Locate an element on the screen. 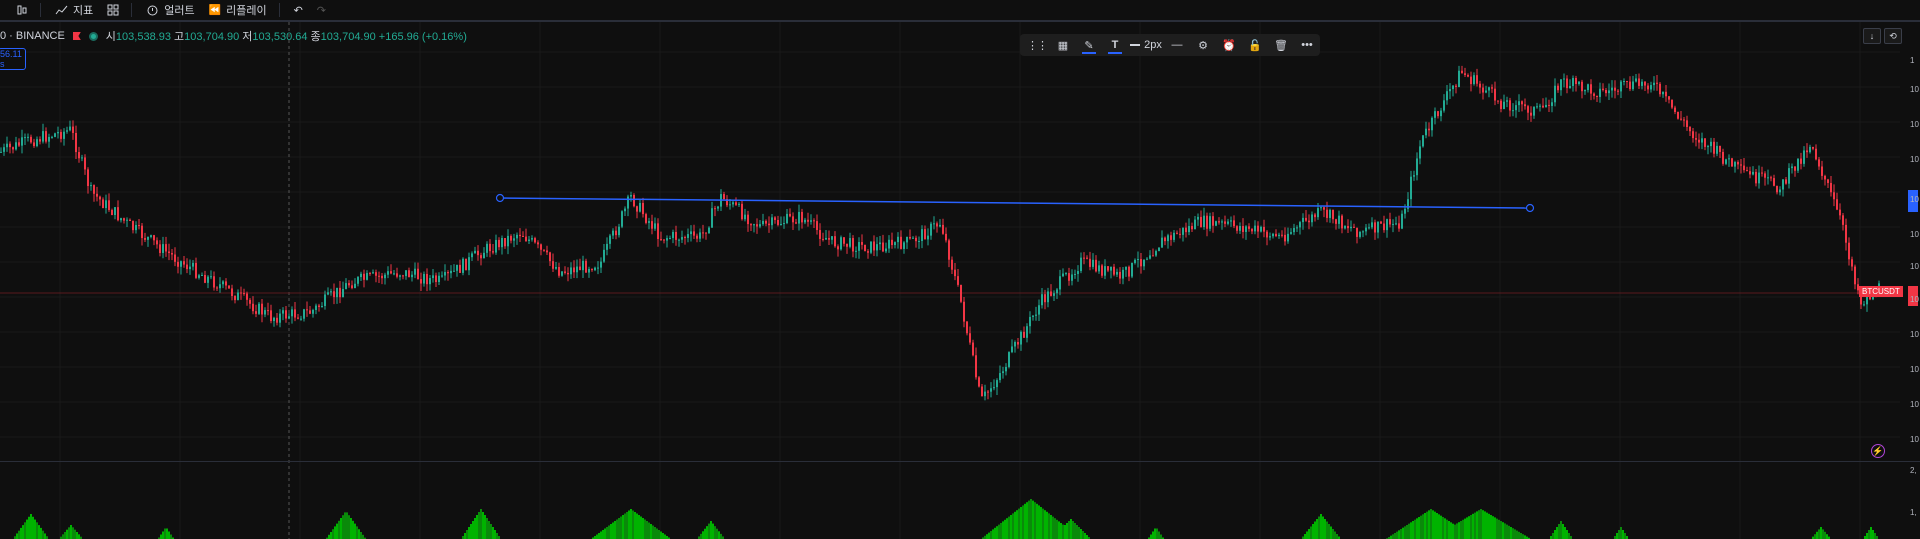 Image resolution: width=1920 pixels, height=539 pixels. add-alert-button: ⏰ is located at coordinates (1229, 45).